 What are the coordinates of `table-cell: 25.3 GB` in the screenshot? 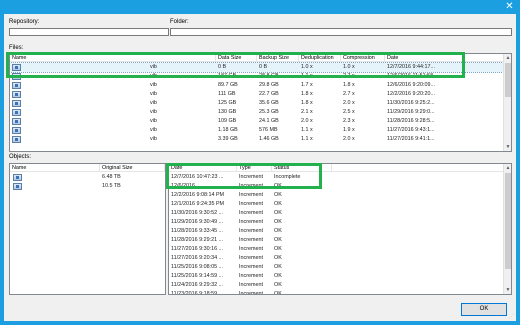 It's located at (269, 112).